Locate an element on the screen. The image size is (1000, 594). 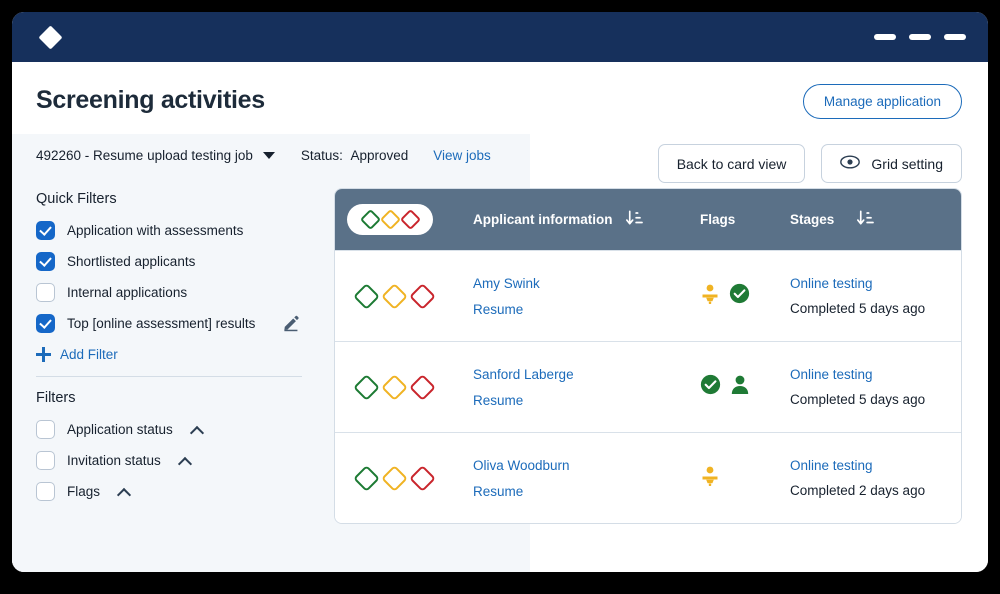
grid-header-applicant-information: Applicant information is located at coordinates (586, 220).